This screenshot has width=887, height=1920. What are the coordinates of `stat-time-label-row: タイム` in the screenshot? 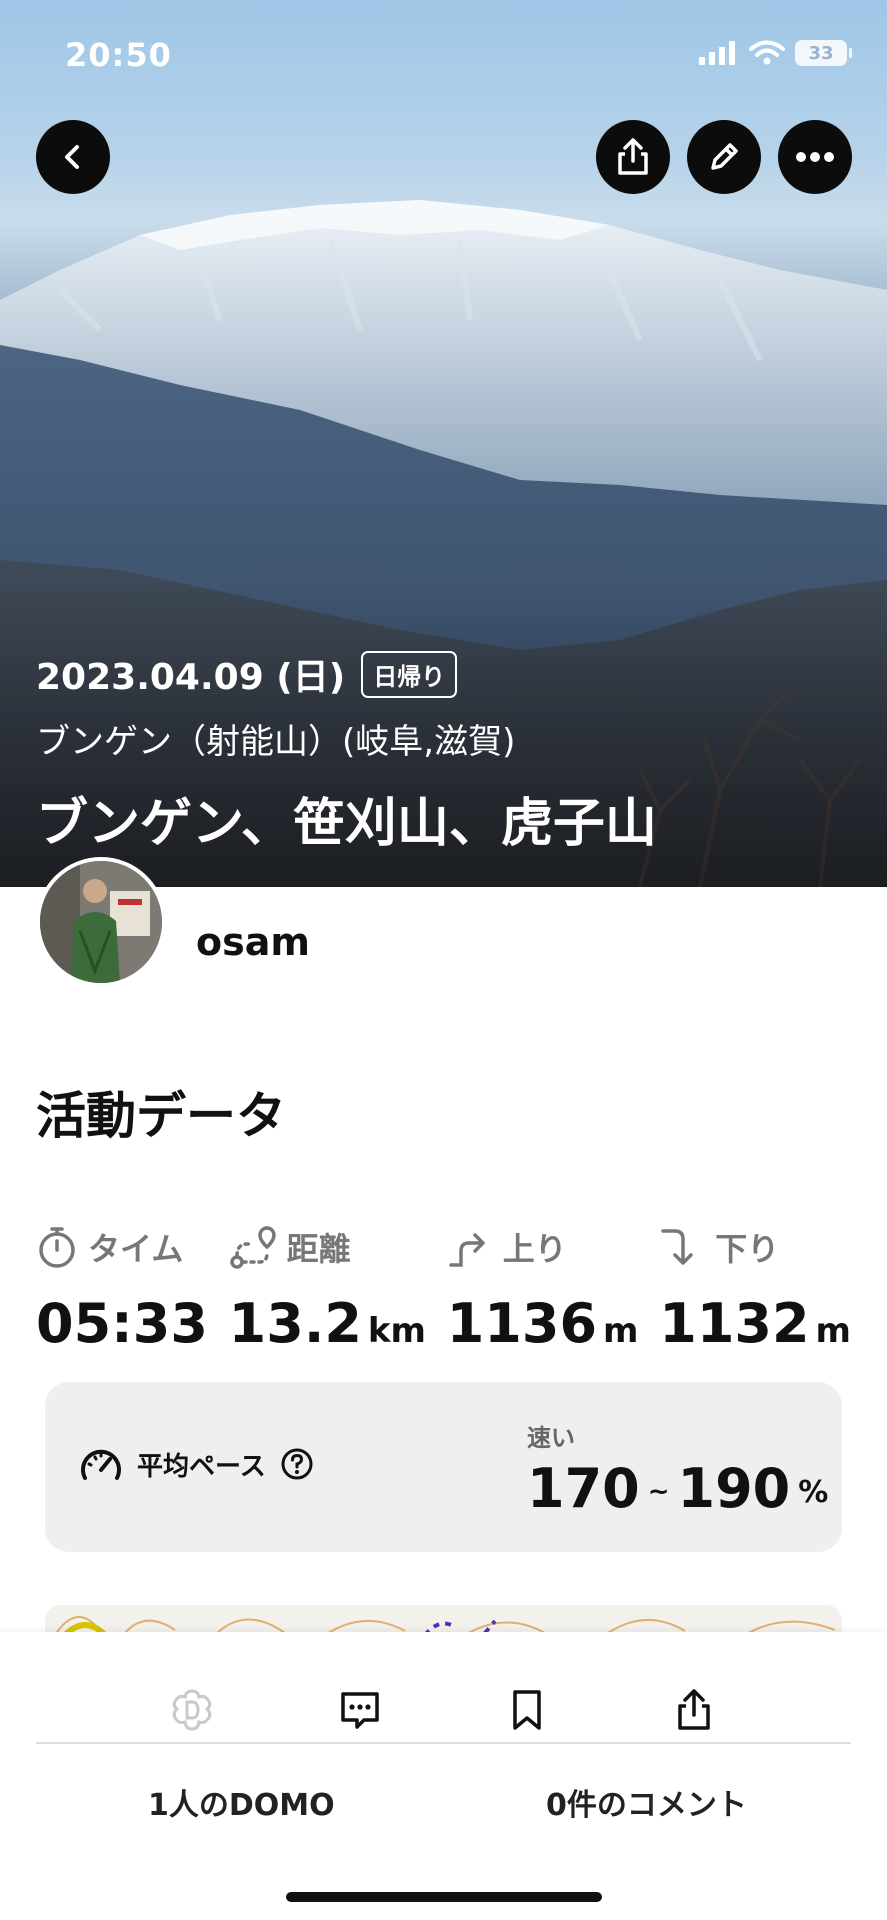 It's located at (109, 1247).